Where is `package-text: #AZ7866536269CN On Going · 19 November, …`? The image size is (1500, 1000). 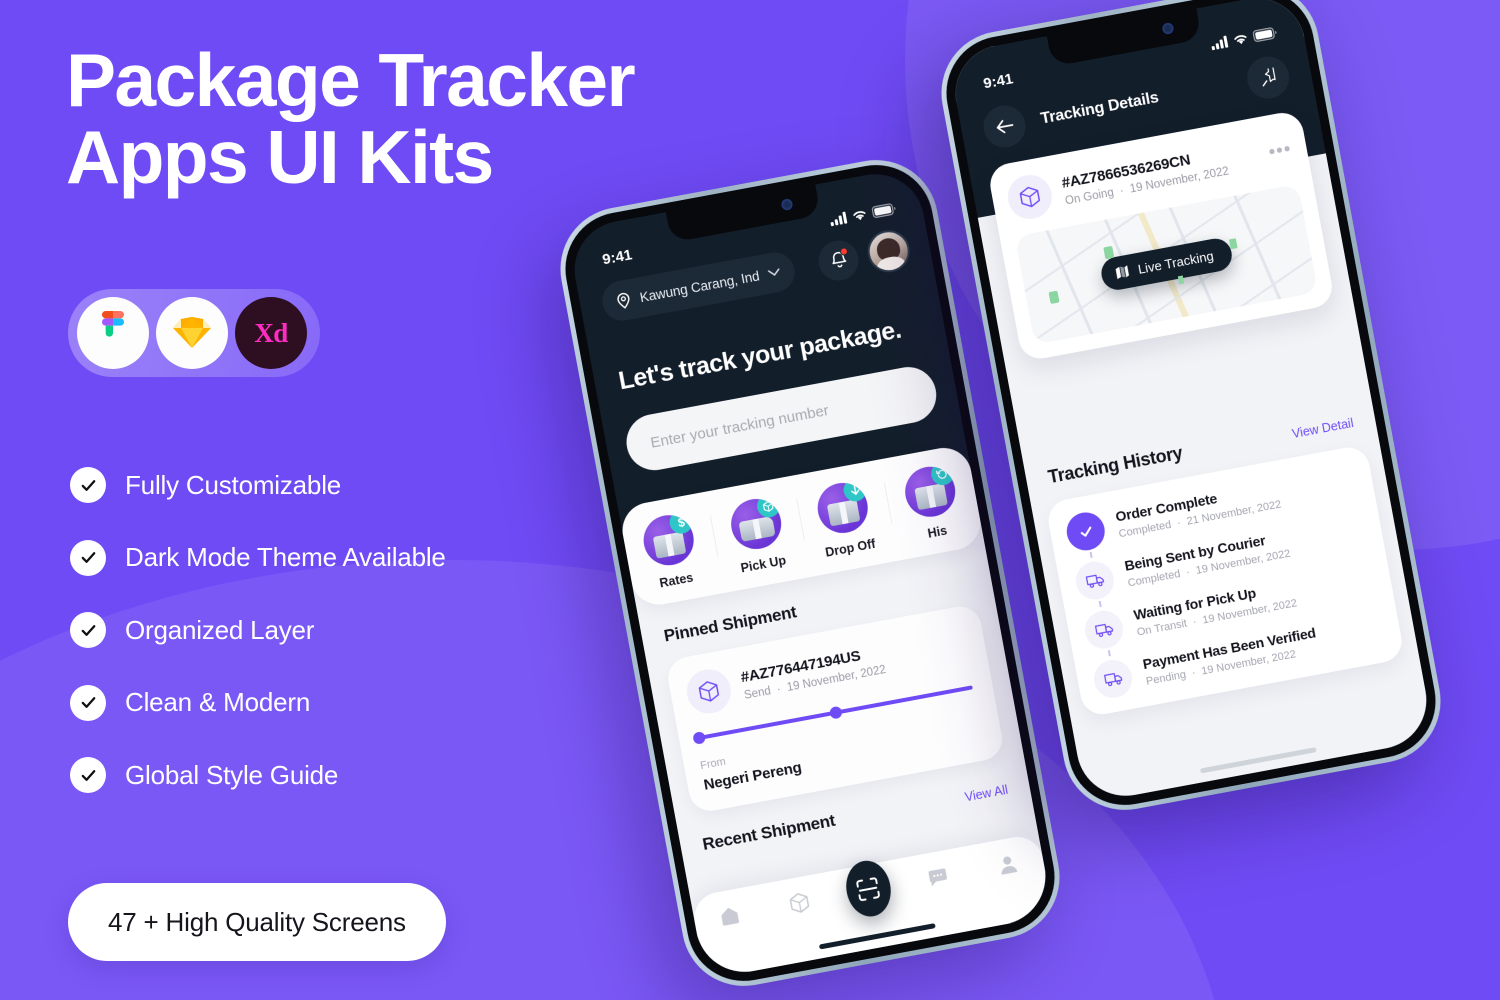
package-text: #AZ7866536269CN On Going · 19 November, … is located at coordinates (1144, 175).